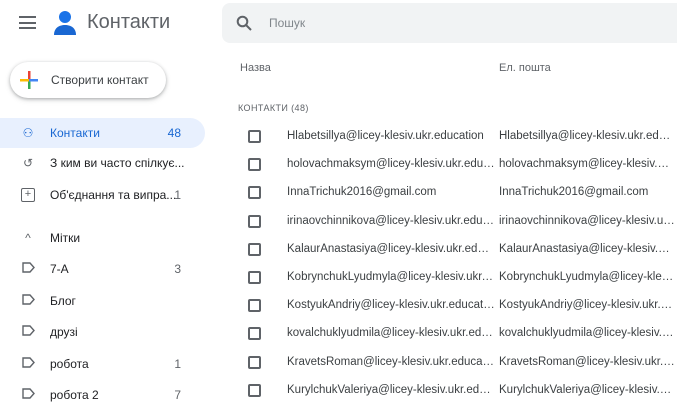 This screenshot has width=677, height=410. What do you see at coordinates (27, 22) in the screenshot?
I see `main-menu-icon` at bounding box center [27, 22].